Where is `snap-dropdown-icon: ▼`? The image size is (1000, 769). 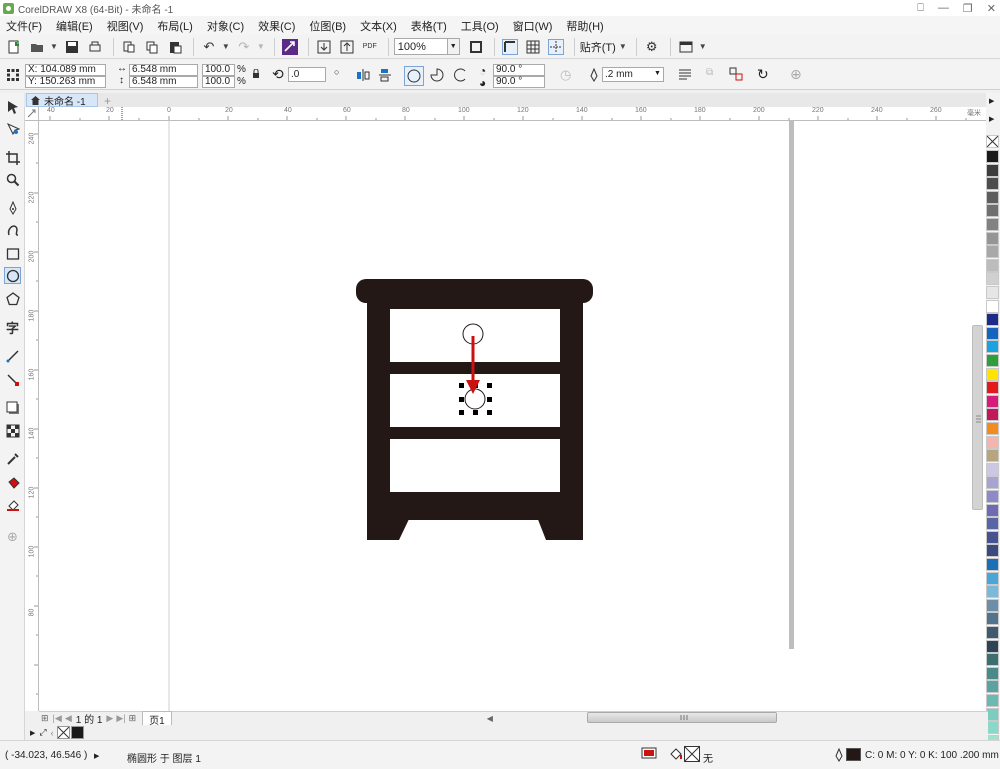 snap-dropdown-icon: ▼ is located at coordinates (623, 46).